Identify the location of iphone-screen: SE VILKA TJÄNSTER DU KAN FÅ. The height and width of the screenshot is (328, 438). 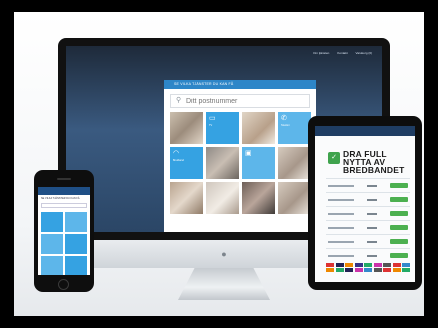
(64, 231).